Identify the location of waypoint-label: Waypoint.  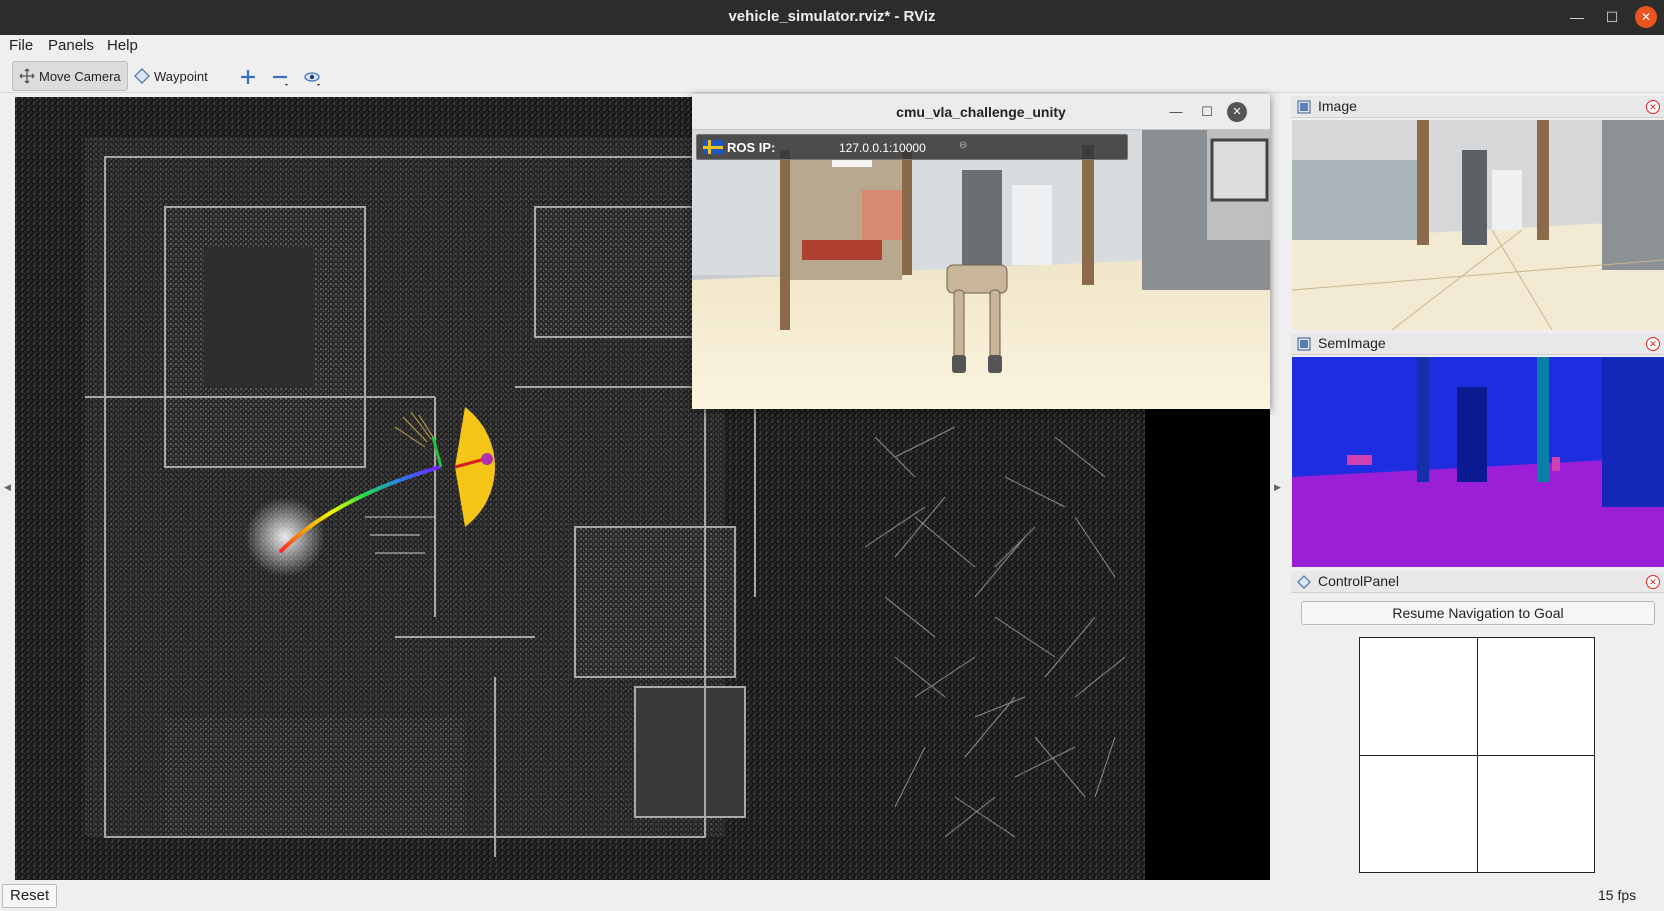
(181, 76).